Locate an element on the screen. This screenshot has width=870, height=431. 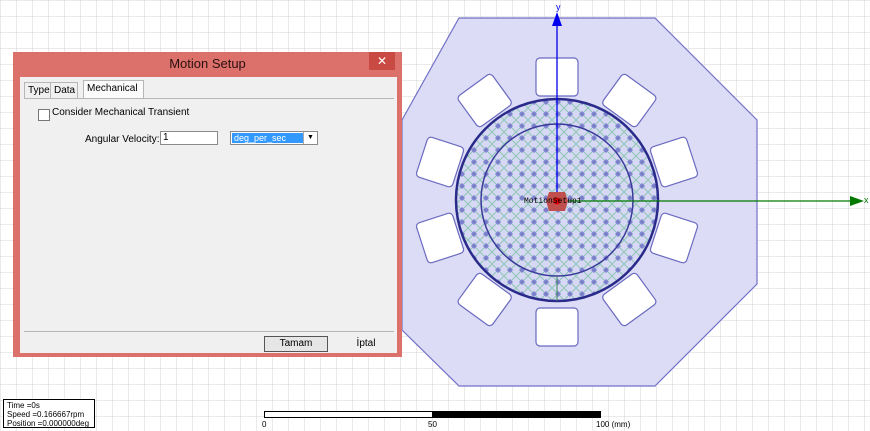
motion-setup-label: MotionSetup1 is located at coordinates (553, 201).